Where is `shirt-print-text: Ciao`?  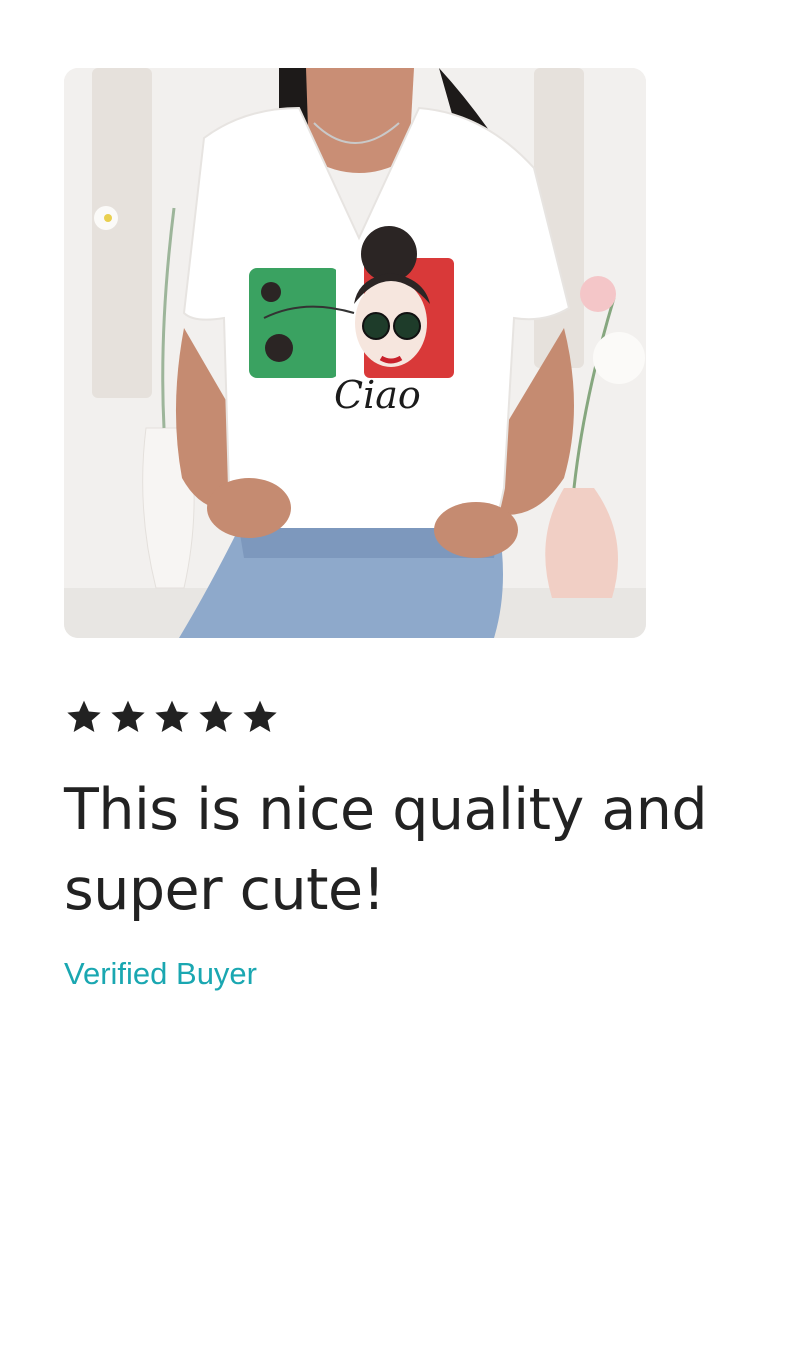
shirt-print-text: Ciao is located at coordinates (377, 395).